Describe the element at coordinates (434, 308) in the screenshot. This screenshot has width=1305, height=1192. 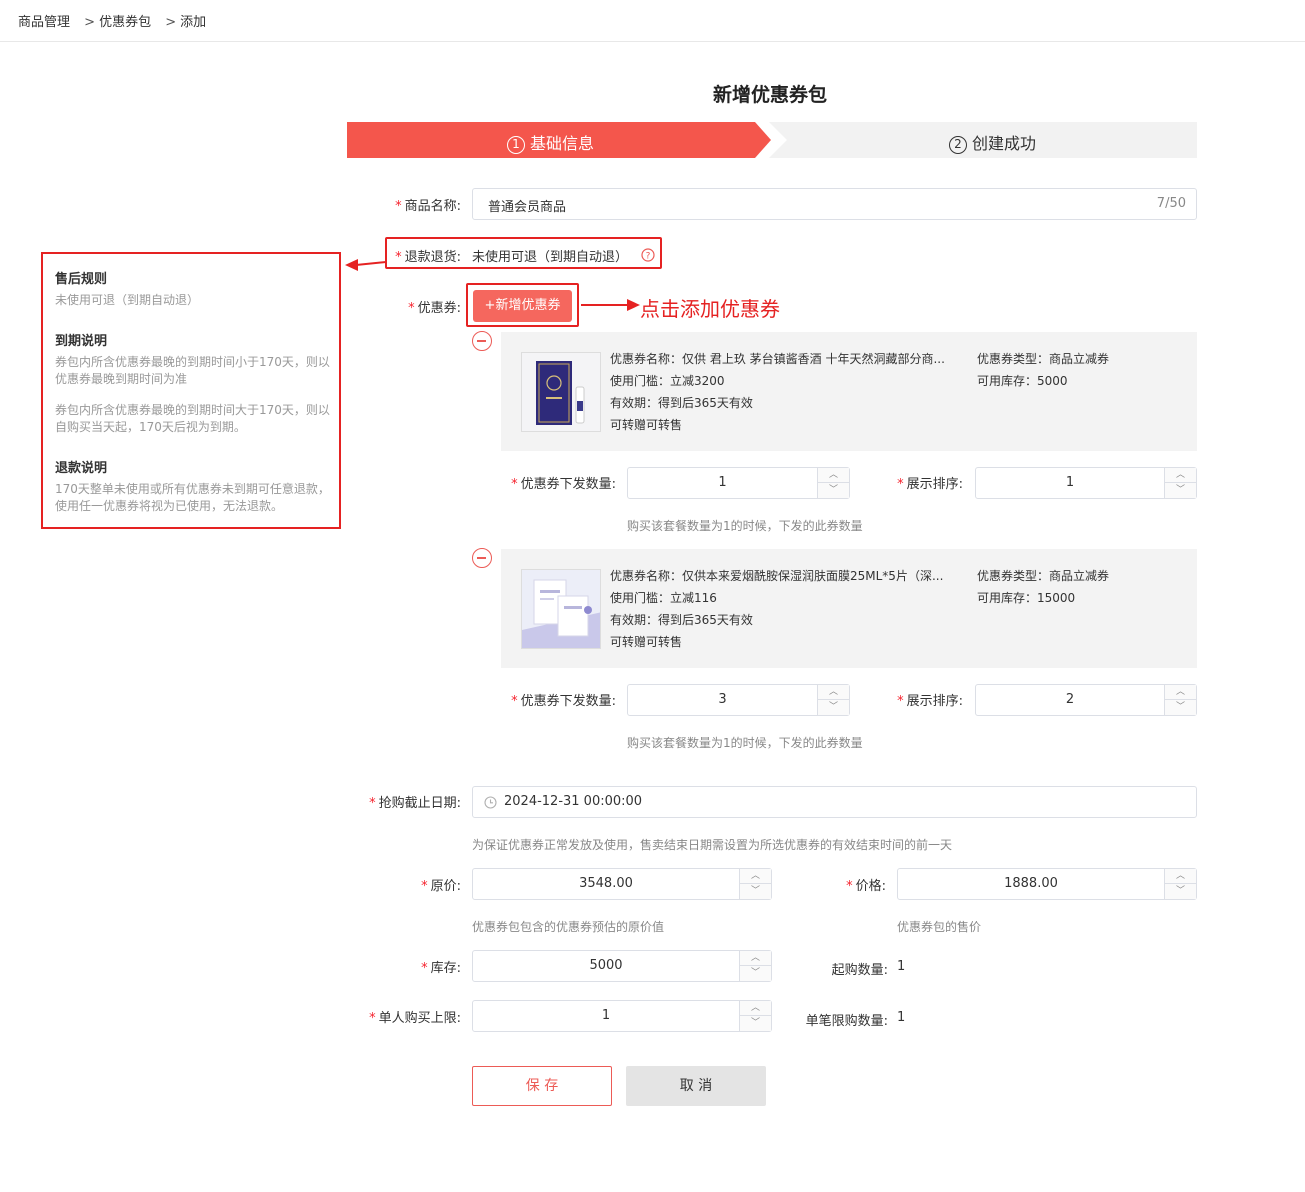
I see `coupon-label: * 优惠券:` at that location.